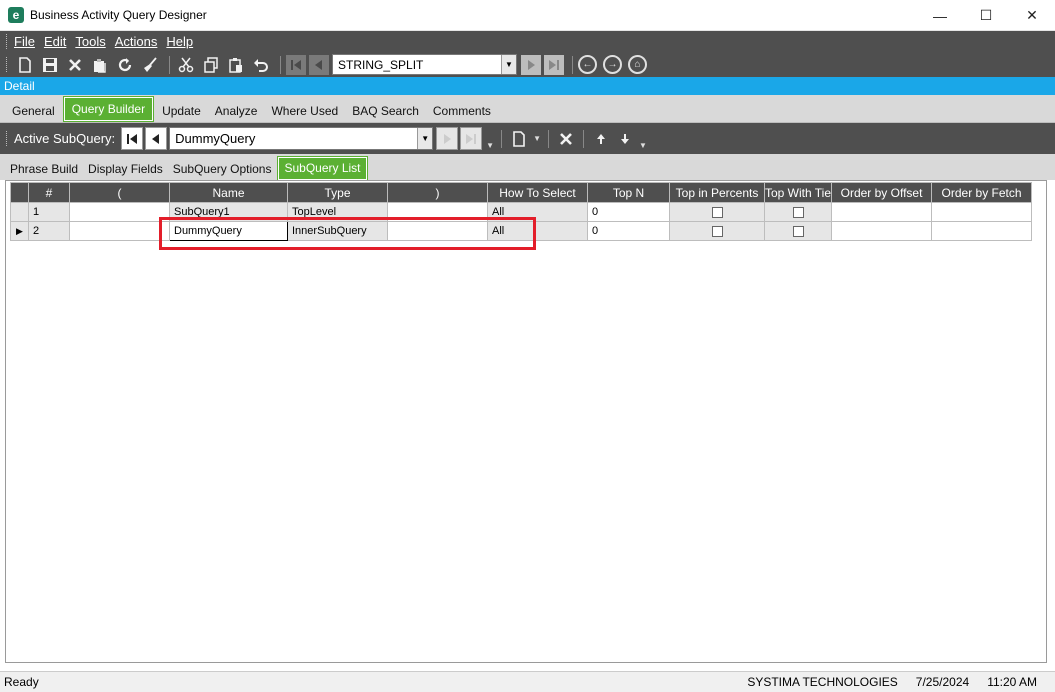 Image resolution: width=1055 pixels, height=692 pixels. What do you see at coordinates (447, 138) in the screenshot?
I see `next-subquery-icon` at bounding box center [447, 138].